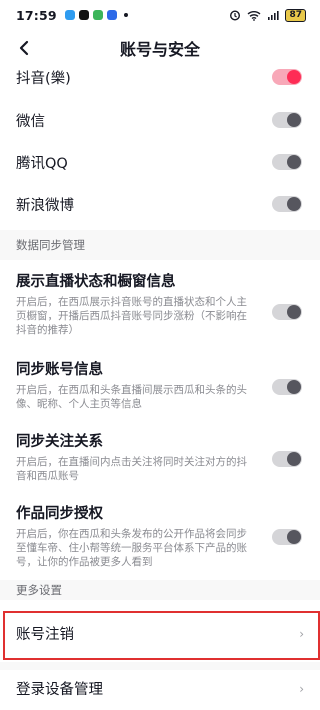  What do you see at coordinates (287, 204) in the screenshot?
I see `weibo-toggle` at bounding box center [287, 204].